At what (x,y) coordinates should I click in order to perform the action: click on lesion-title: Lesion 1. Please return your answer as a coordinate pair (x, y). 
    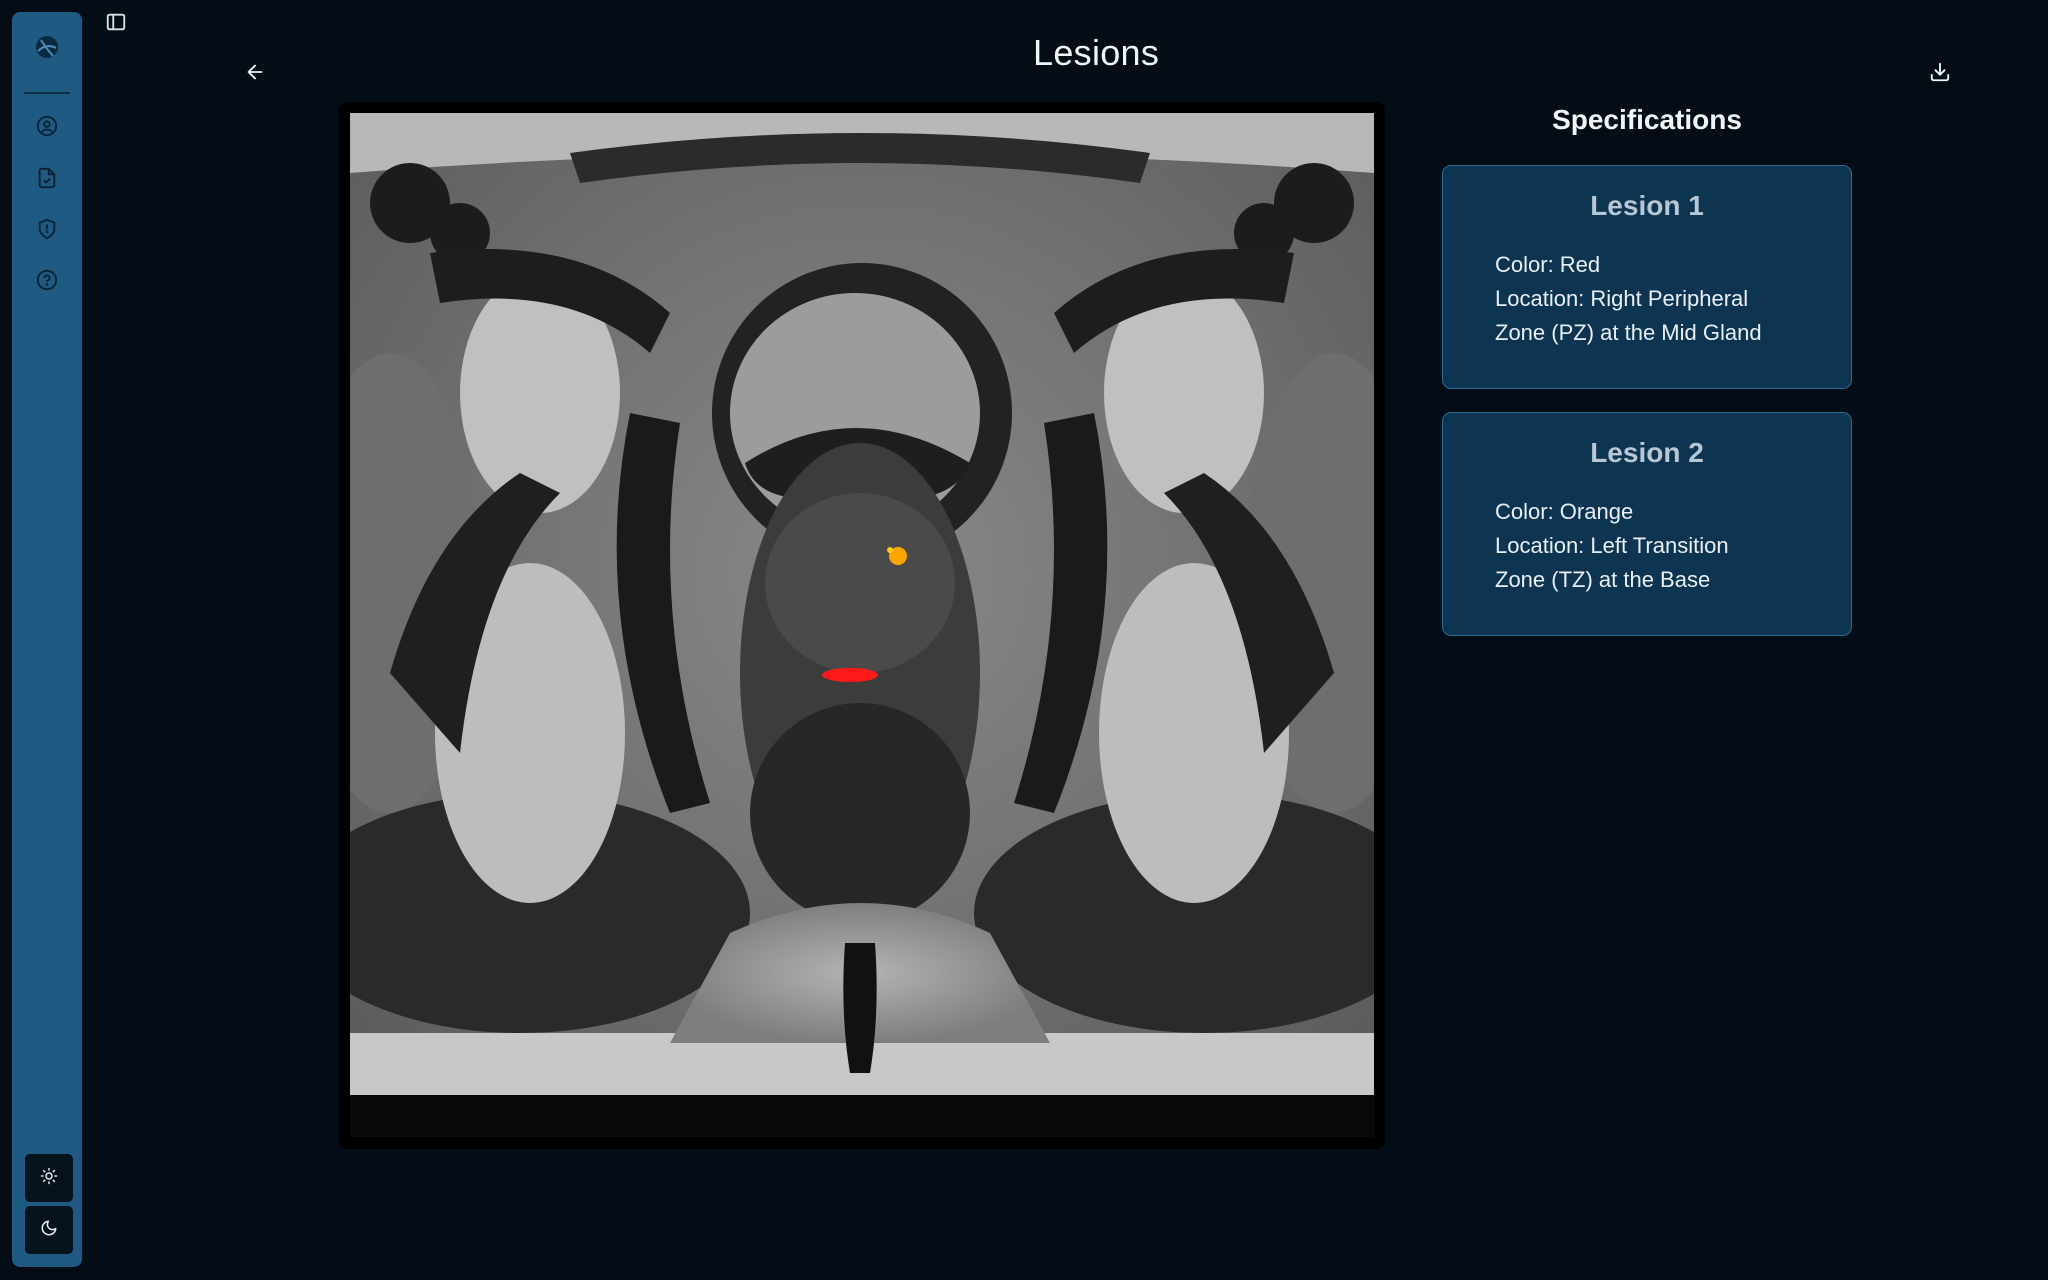
    Looking at the image, I should click on (1647, 205).